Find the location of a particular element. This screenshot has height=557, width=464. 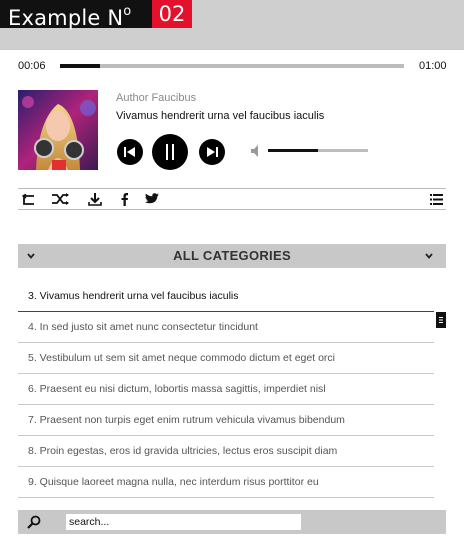

playlist-icon is located at coordinates (436, 199).